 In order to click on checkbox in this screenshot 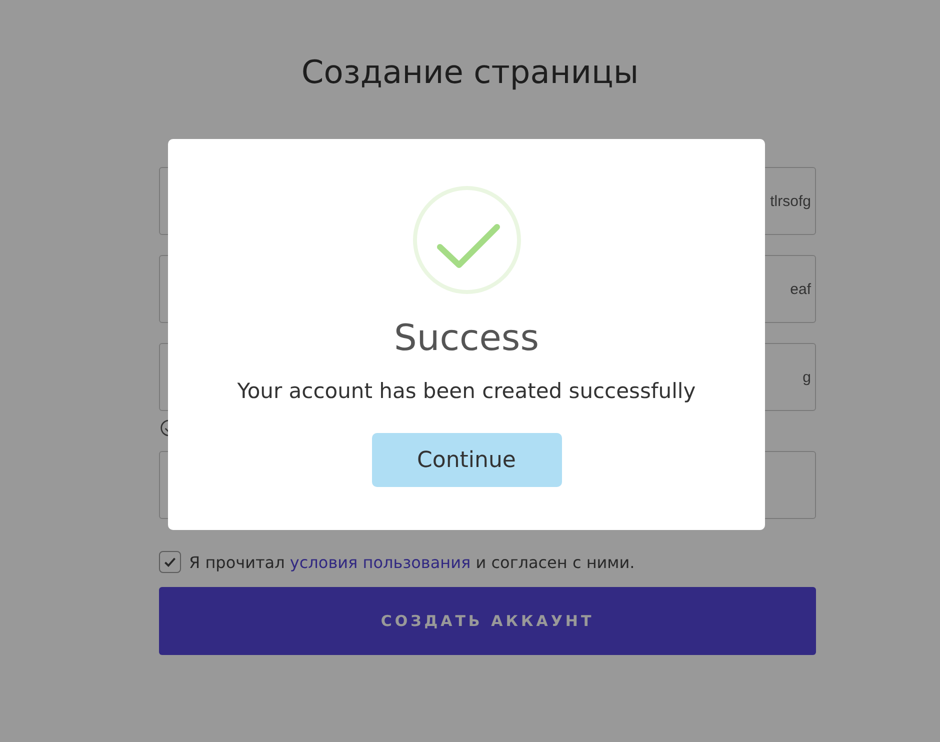, I will do `click(170, 562)`.